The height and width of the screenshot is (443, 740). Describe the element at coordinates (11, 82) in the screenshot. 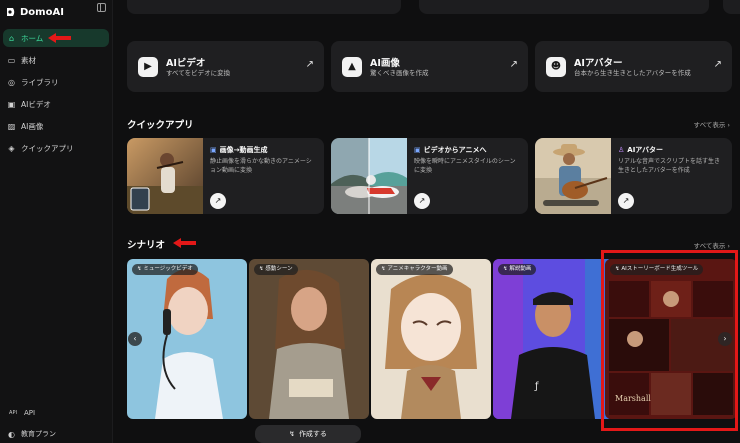

I see `library-icon: ◎` at that location.